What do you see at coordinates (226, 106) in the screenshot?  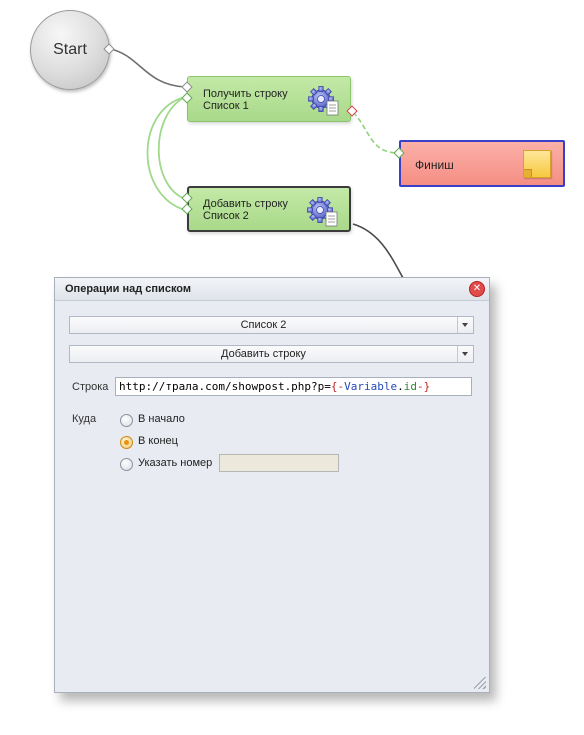 I see `node-get-subtitle: Список 1` at bounding box center [226, 106].